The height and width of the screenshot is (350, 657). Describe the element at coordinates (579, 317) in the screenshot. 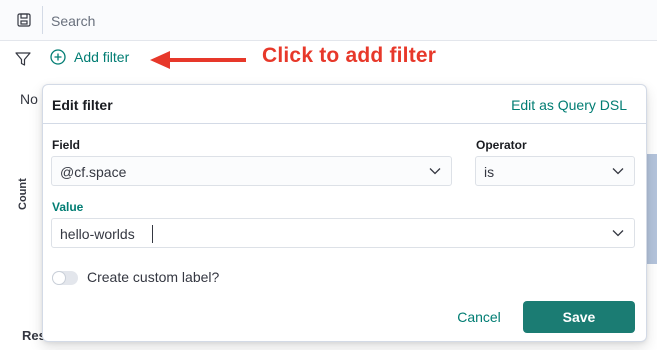

I see `save-button: Save` at that location.